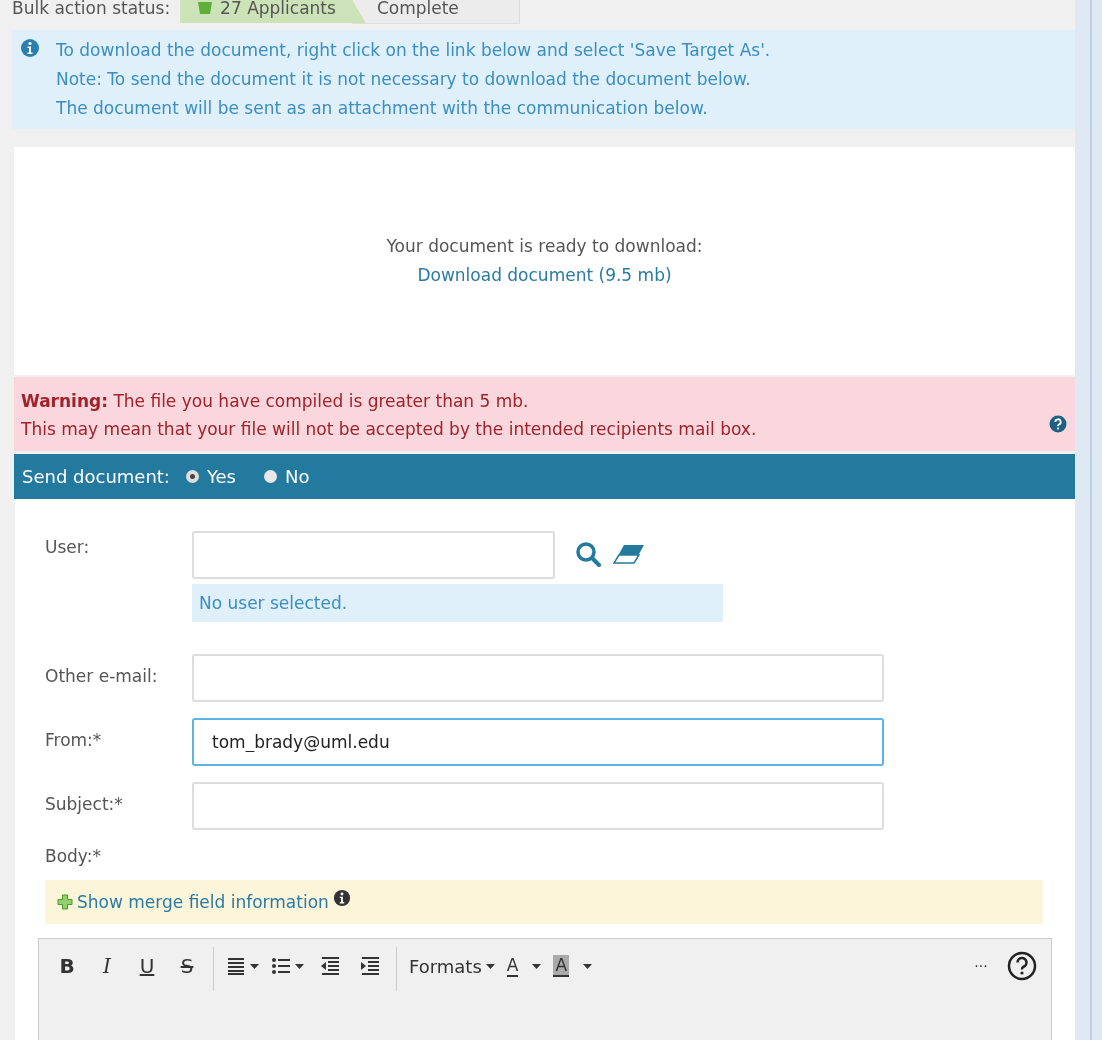  What do you see at coordinates (96, 476) in the screenshot?
I see `send-document-label: Send document:` at bounding box center [96, 476].